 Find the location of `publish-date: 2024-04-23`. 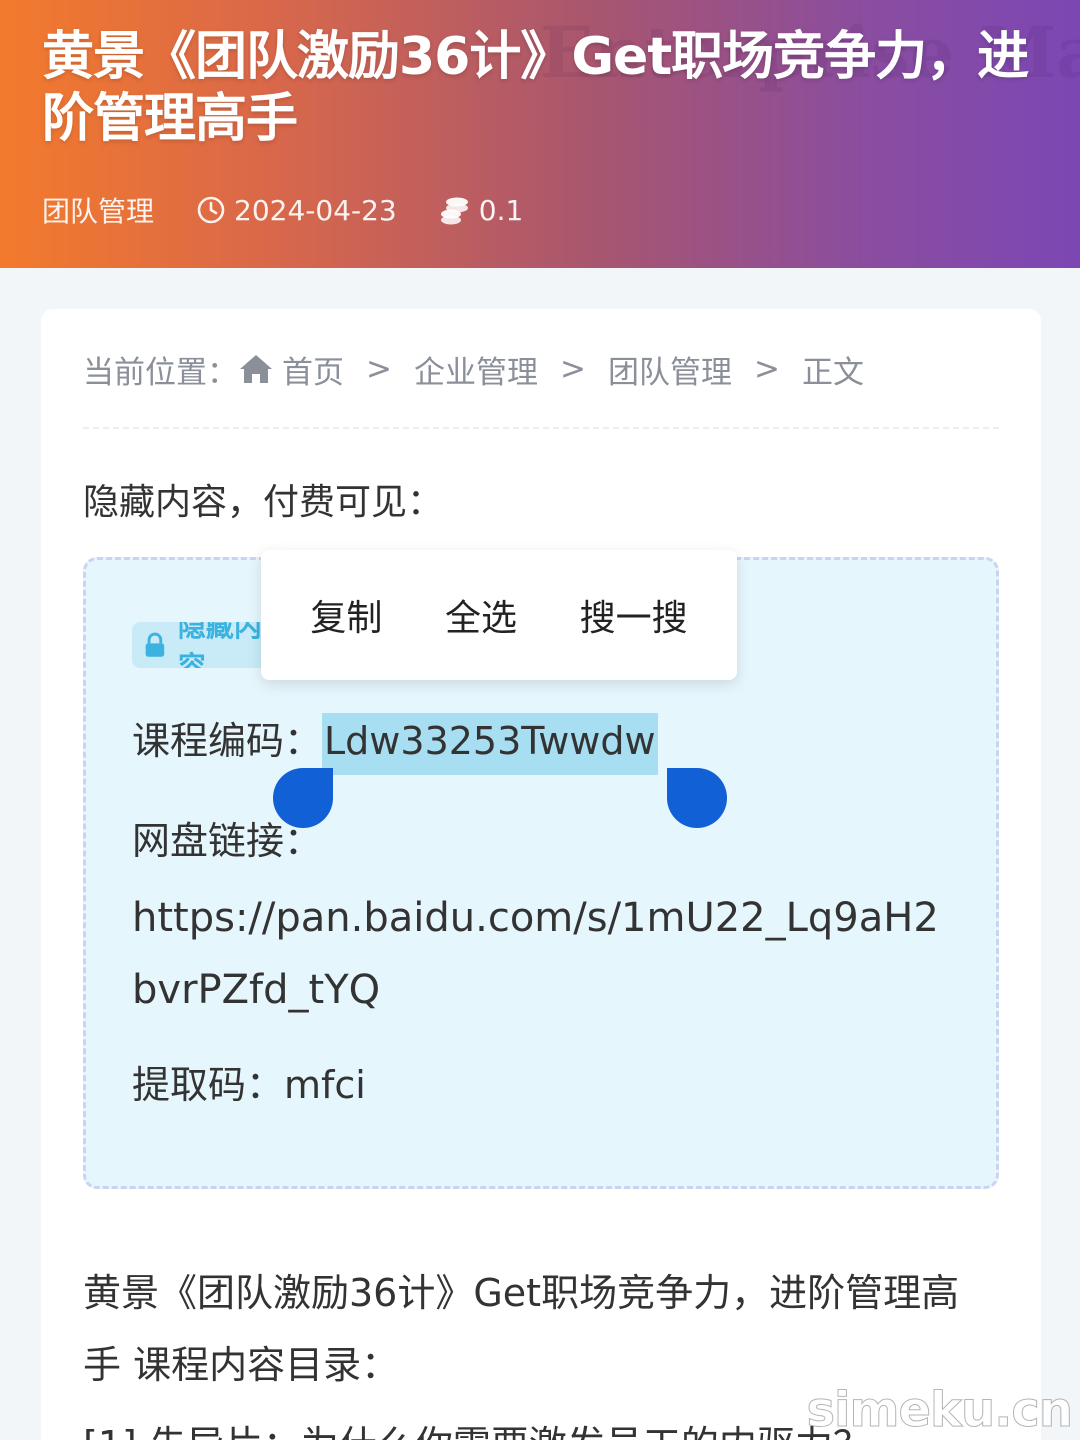

publish-date: 2024-04-23 is located at coordinates (296, 210).